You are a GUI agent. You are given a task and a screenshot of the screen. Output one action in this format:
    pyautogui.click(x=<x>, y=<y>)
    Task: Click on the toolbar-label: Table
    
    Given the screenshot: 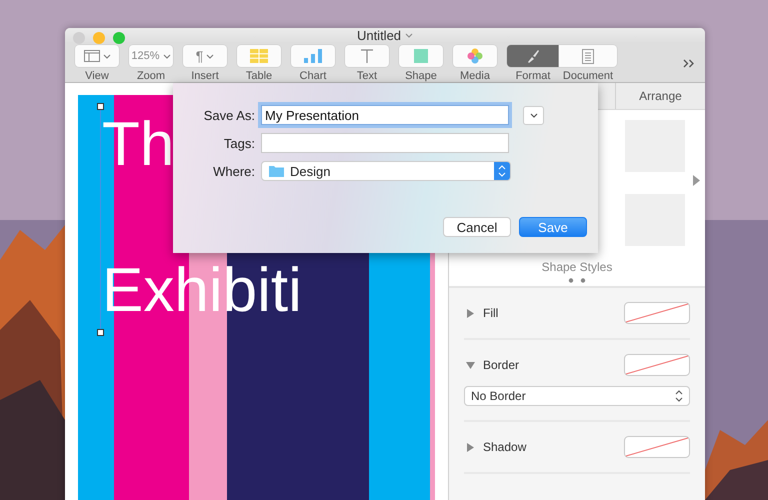 What is the action you would take?
    pyautogui.click(x=259, y=76)
    